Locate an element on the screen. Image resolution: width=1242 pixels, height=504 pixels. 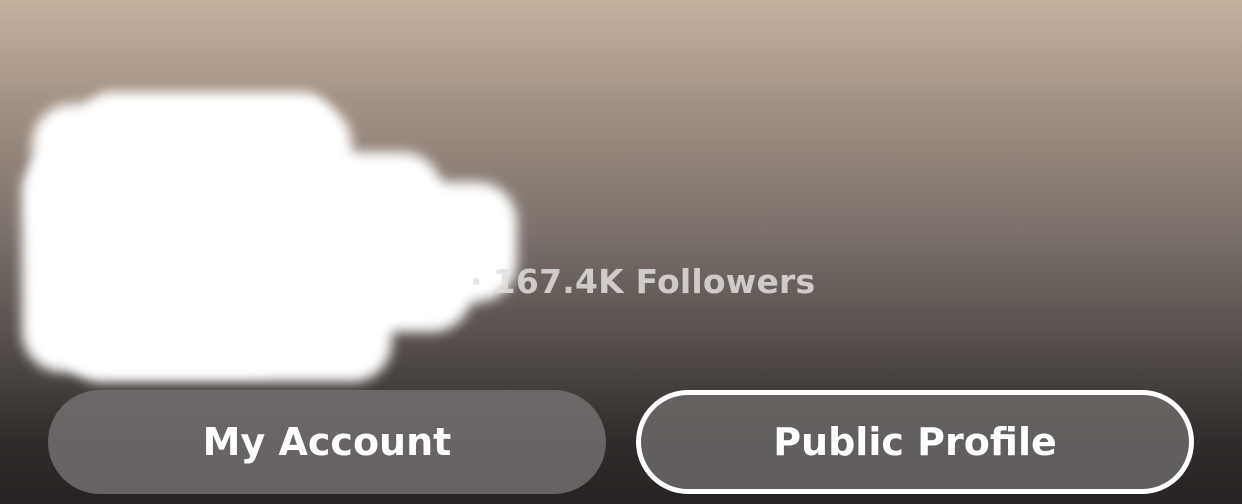
followers-text: 167.4K Followers is located at coordinates (654, 281).